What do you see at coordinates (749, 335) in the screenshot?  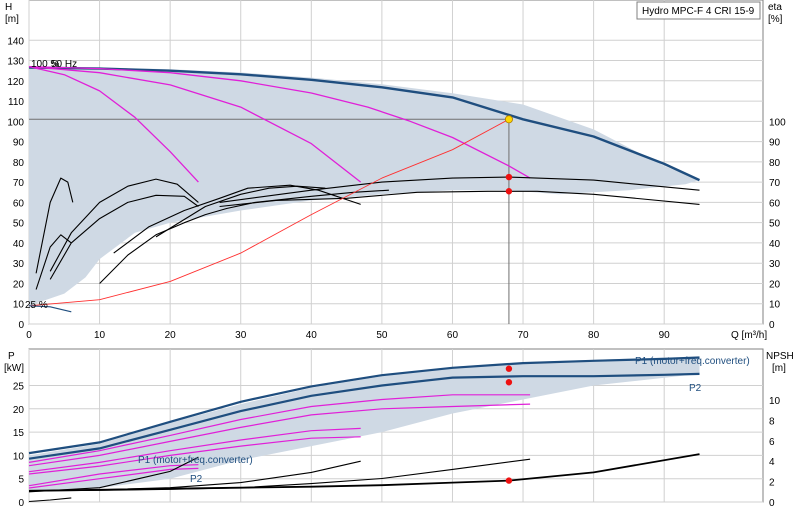 I see `x-axis-label: Q [m³/h]` at bounding box center [749, 335].